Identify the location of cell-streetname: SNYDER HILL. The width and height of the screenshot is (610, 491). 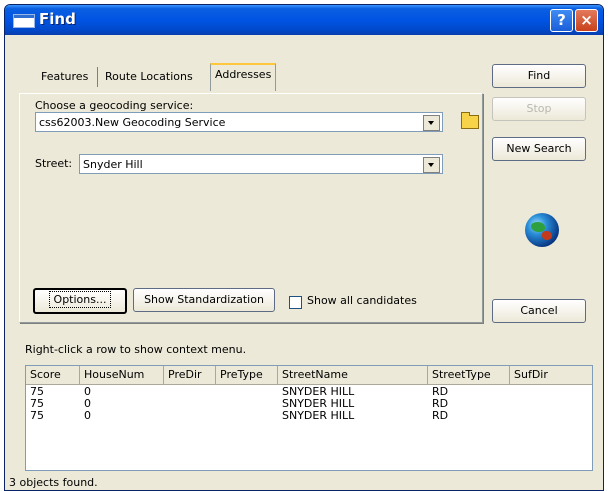
(318, 415).